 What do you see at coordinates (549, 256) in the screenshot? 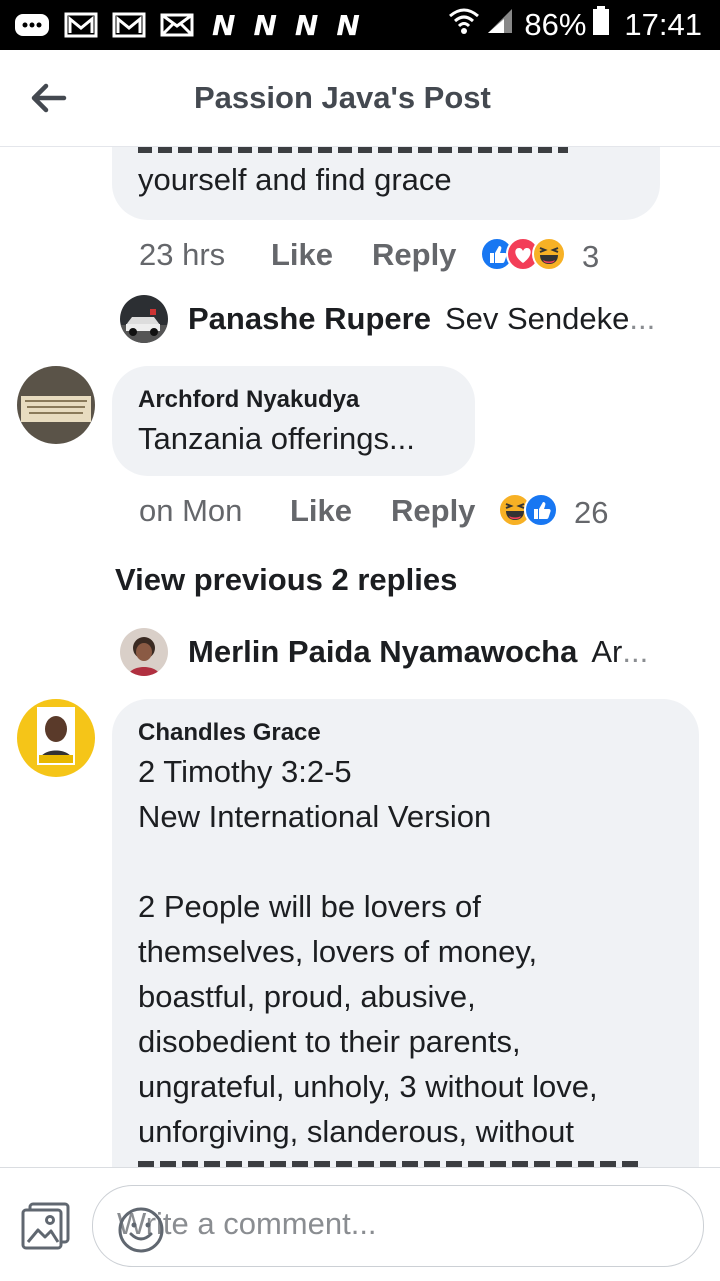
I see `haha-reaction-icon` at bounding box center [549, 256].